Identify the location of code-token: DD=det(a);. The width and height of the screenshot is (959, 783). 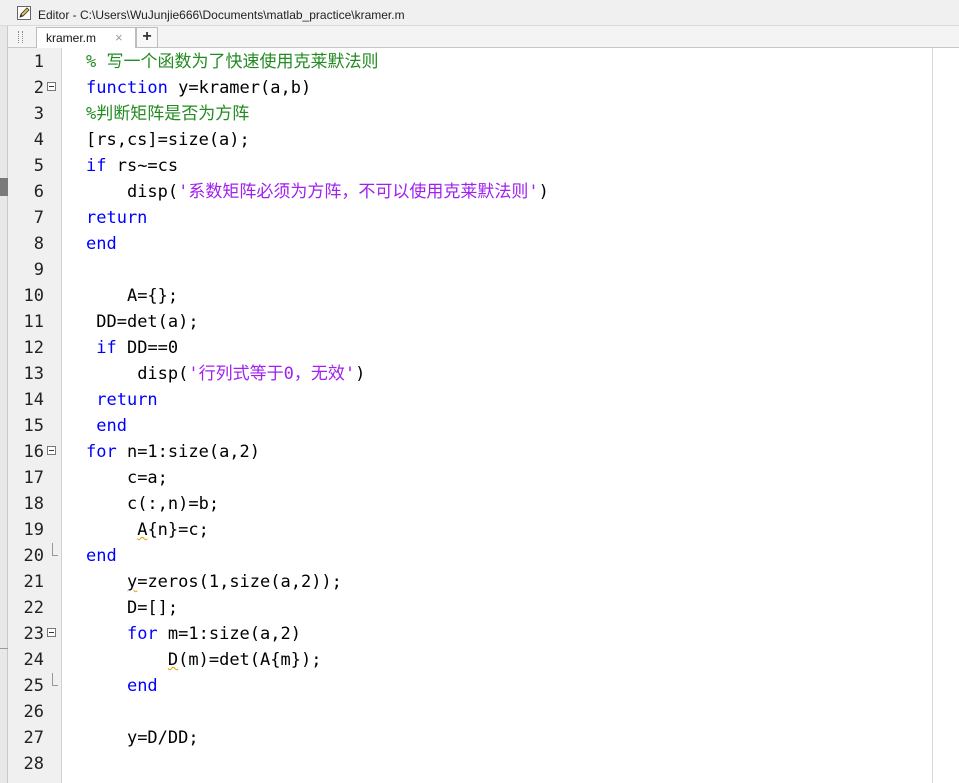
(147, 322).